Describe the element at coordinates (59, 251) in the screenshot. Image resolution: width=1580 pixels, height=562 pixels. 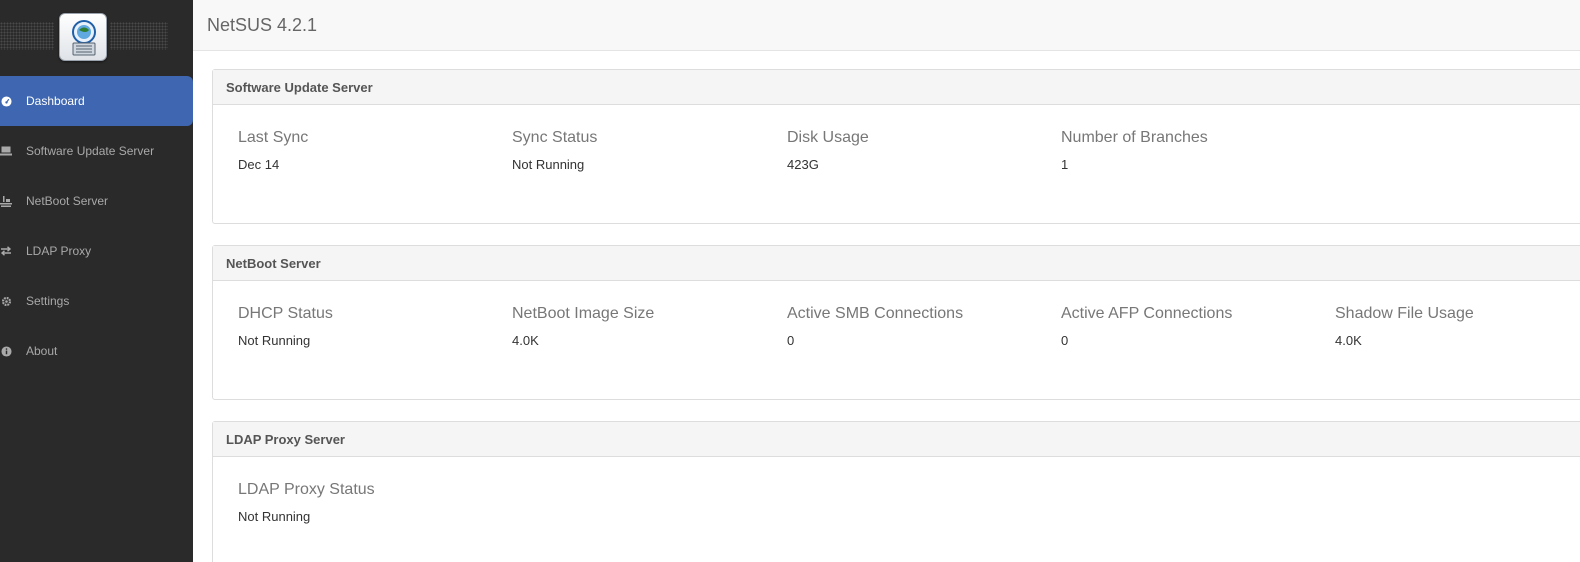
I see `sidebar-item-label: LDAP Proxy` at that location.